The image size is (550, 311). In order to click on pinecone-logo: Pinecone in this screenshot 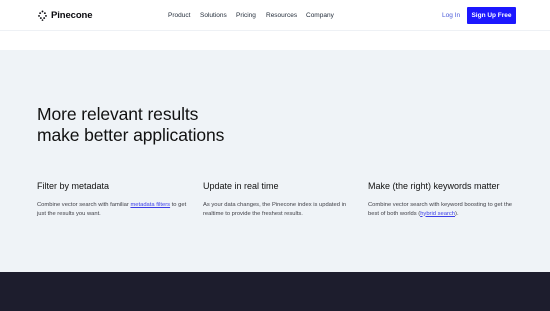, I will do `click(65, 15)`.